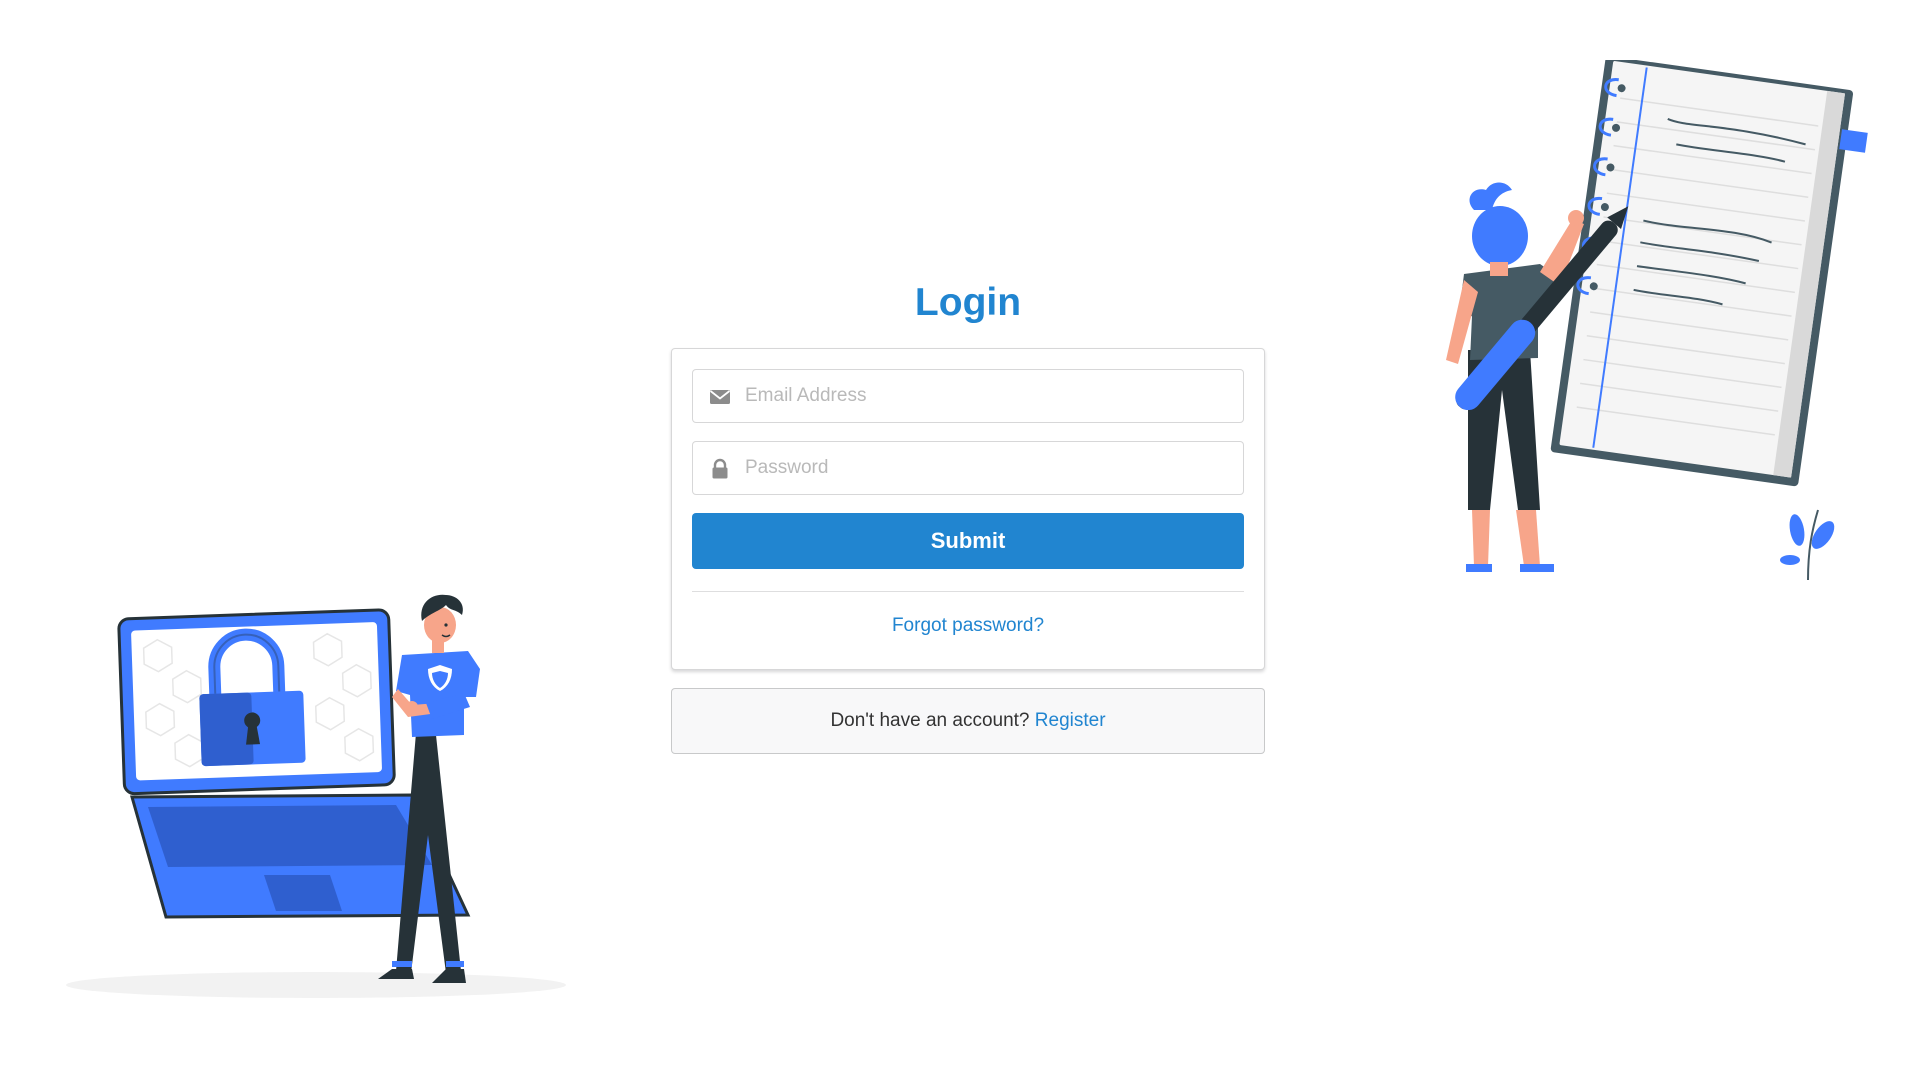 This screenshot has height=1080, width=1920. Describe the element at coordinates (968, 541) in the screenshot. I see `submit-button: Submit` at that location.